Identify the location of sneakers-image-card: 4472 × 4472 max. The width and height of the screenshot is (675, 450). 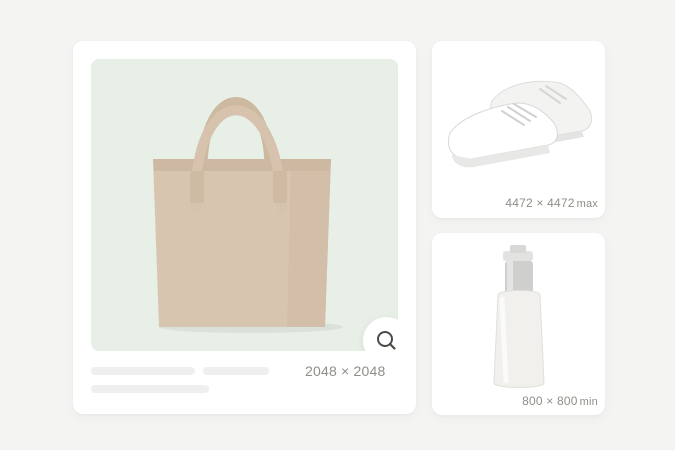
(518, 129).